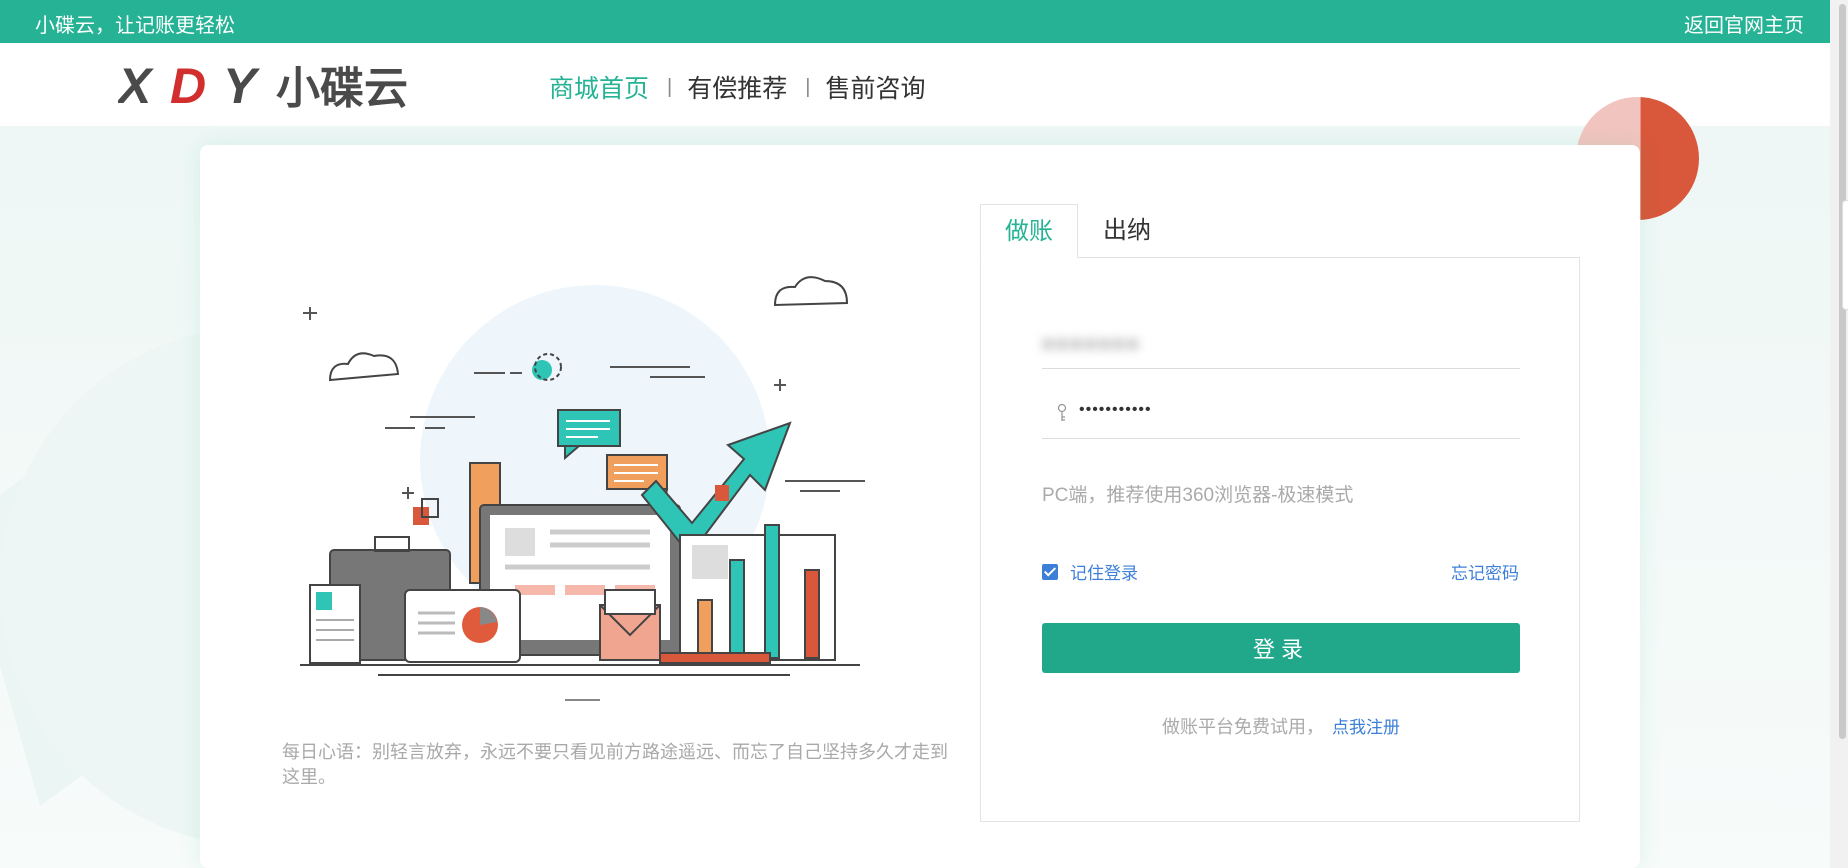 The image size is (1848, 868). What do you see at coordinates (1115, 409) in the screenshot?
I see `password-value: •••••••••••` at bounding box center [1115, 409].